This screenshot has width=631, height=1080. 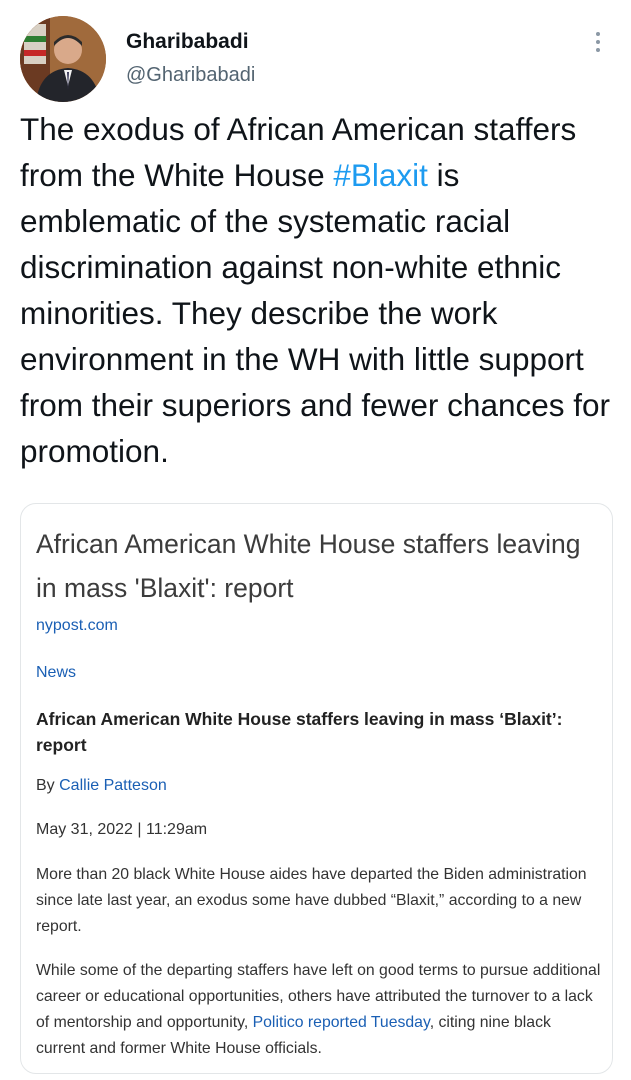 I want to click on politico-link: Politico reported Tuesday, so click(x=341, y=1022).